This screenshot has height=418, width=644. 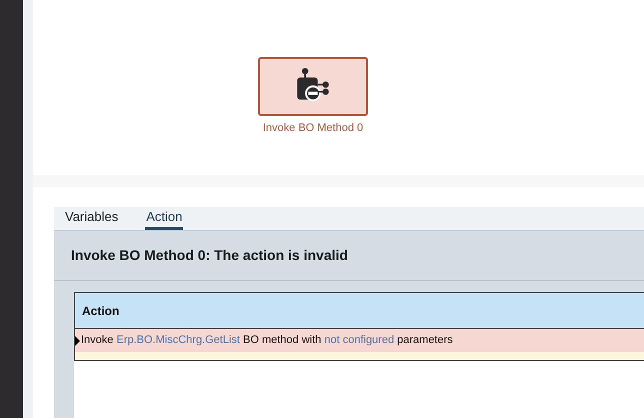 I want to click on action-description: Invoke Erp.BO.MiscChrg.GetList BO method with not configured parameters, so click(x=267, y=340).